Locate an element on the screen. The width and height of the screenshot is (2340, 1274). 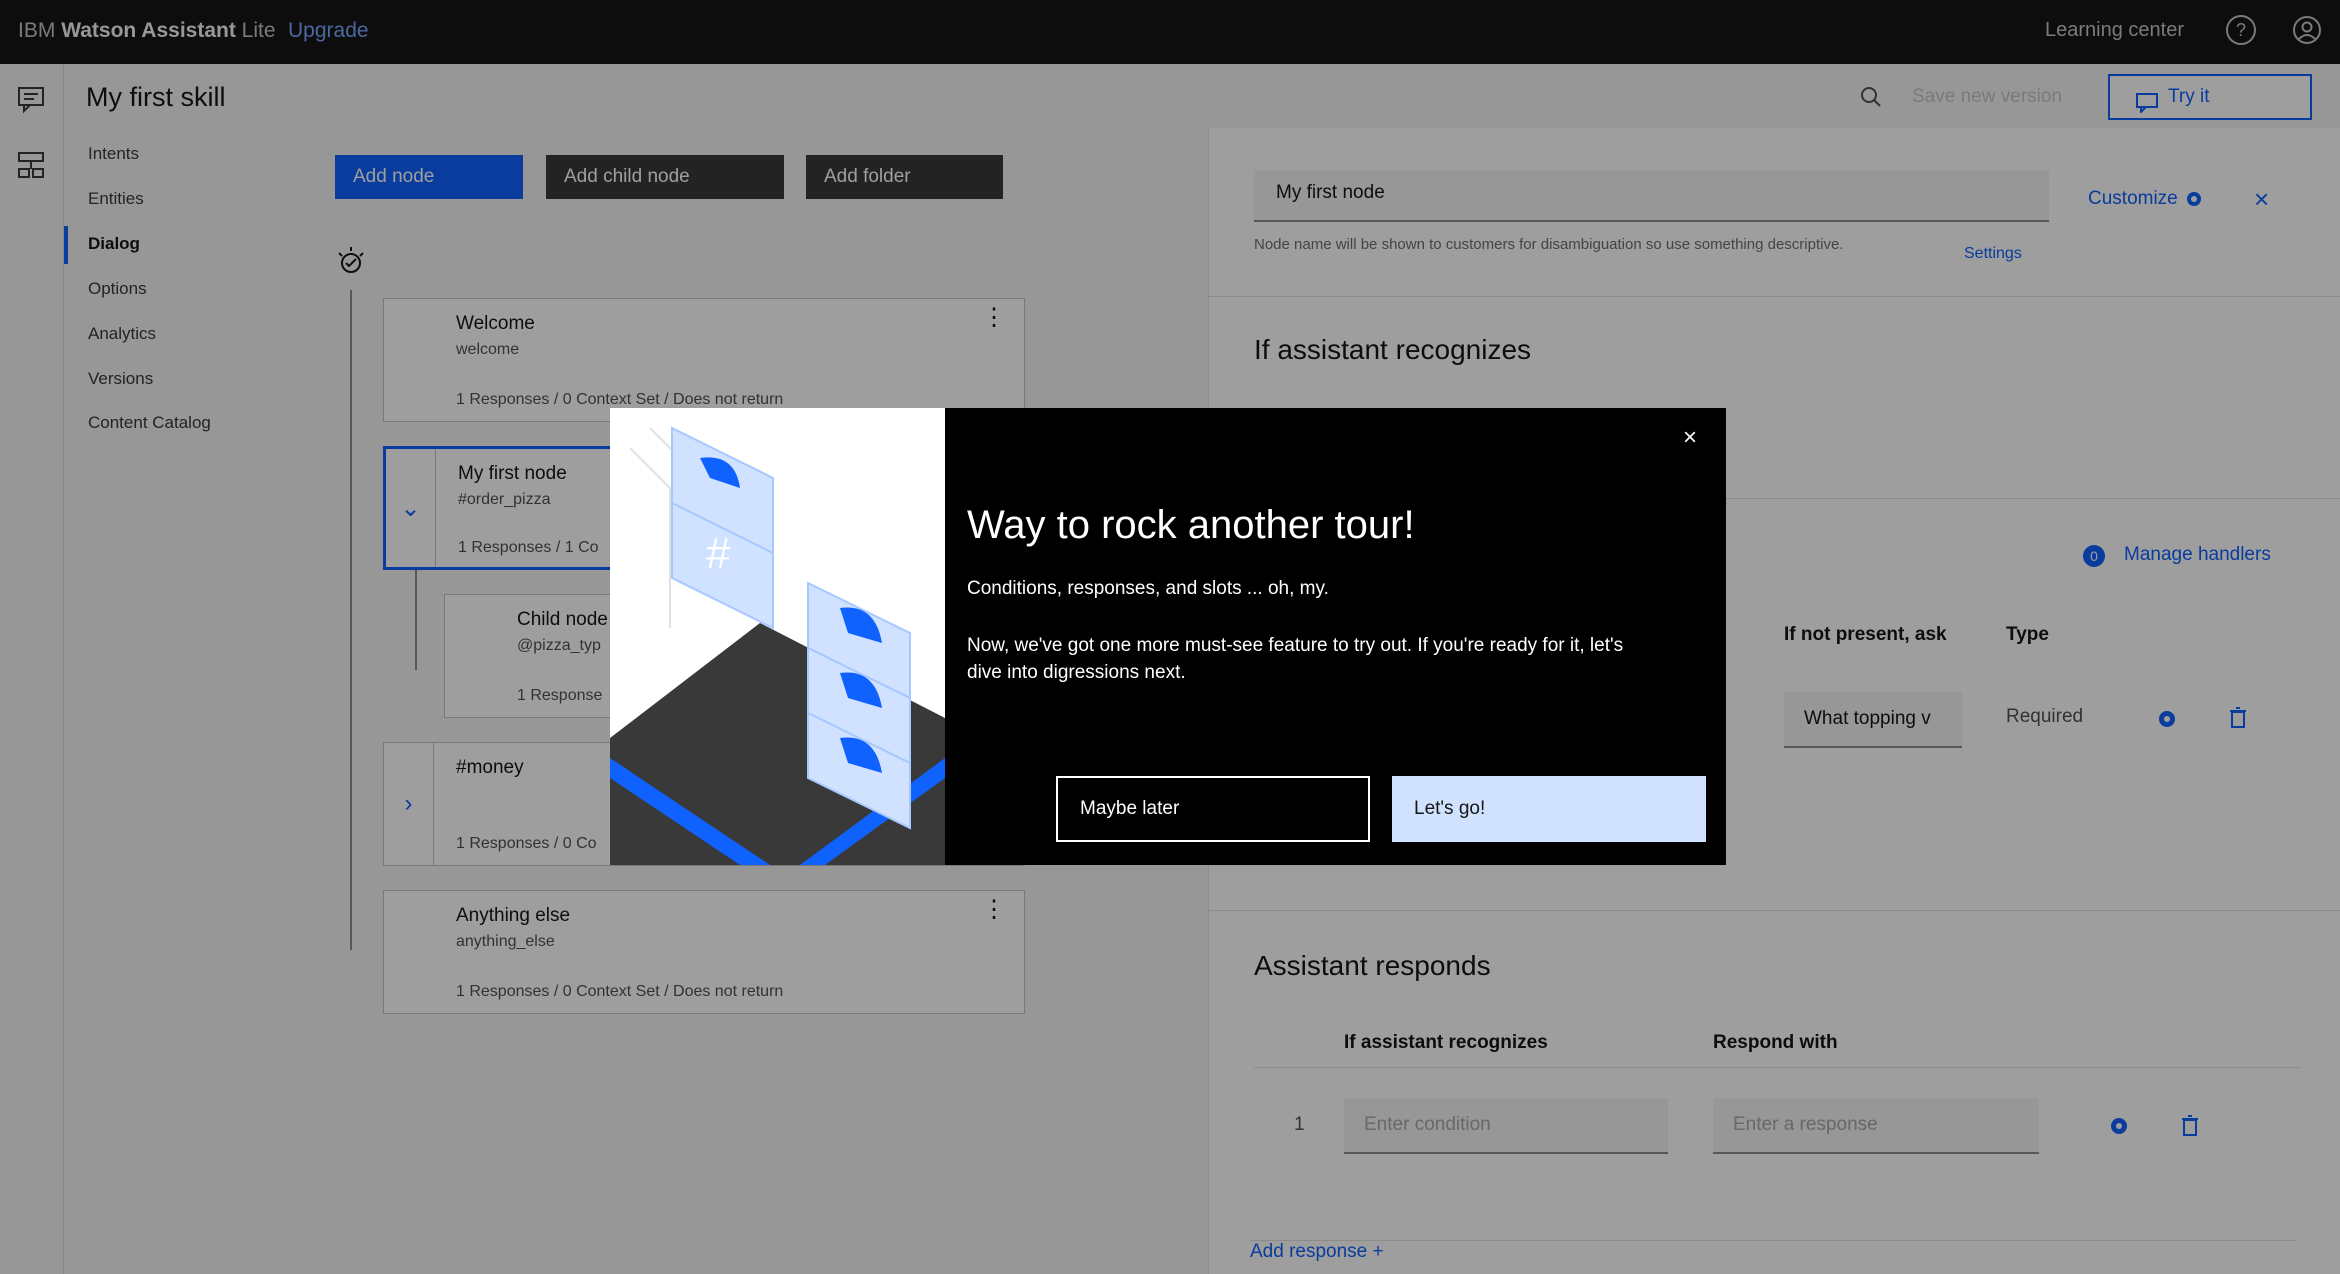
maybe-later-button: Maybe later is located at coordinates (1213, 809).